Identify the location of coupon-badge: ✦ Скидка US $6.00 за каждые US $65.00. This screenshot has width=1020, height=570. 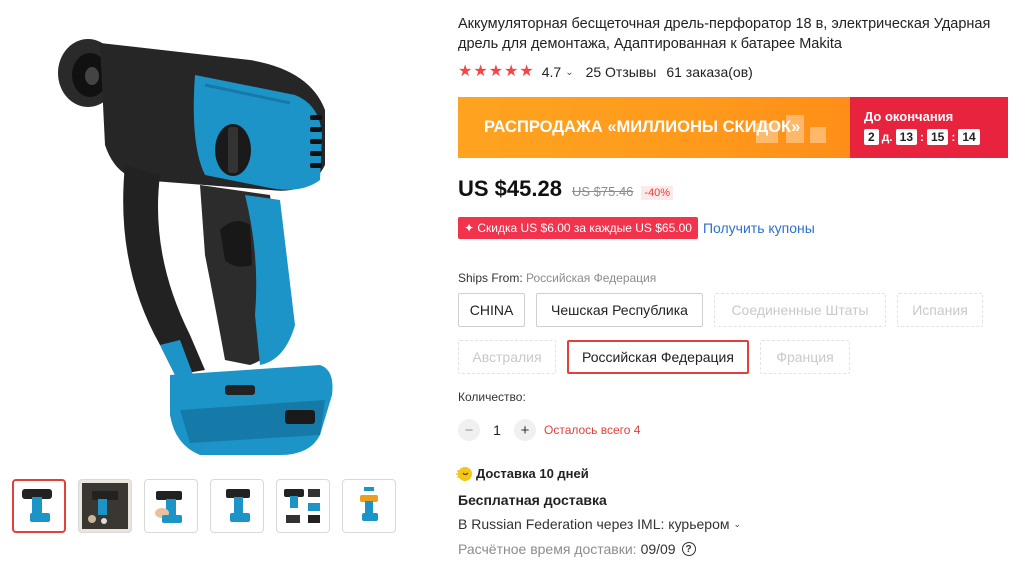
(578, 228).